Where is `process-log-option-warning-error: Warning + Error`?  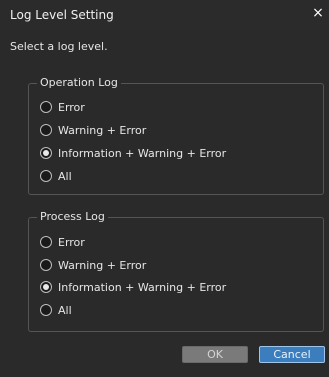
process-log-option-warning-error: Warning + Error is located at coordinates (93, 265).